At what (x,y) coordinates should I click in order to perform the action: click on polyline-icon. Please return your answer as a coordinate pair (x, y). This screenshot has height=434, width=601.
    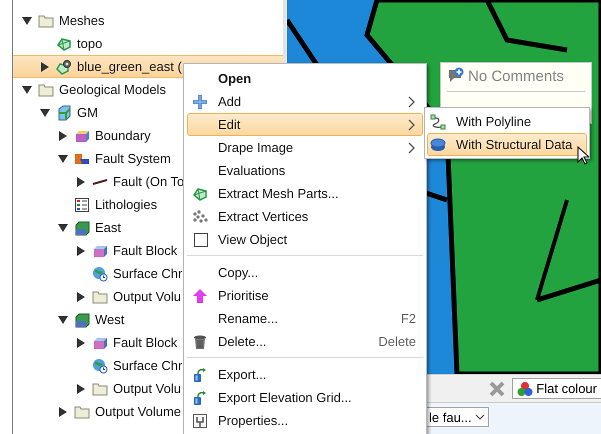
    Looking at the image, I should click on (438, 122).